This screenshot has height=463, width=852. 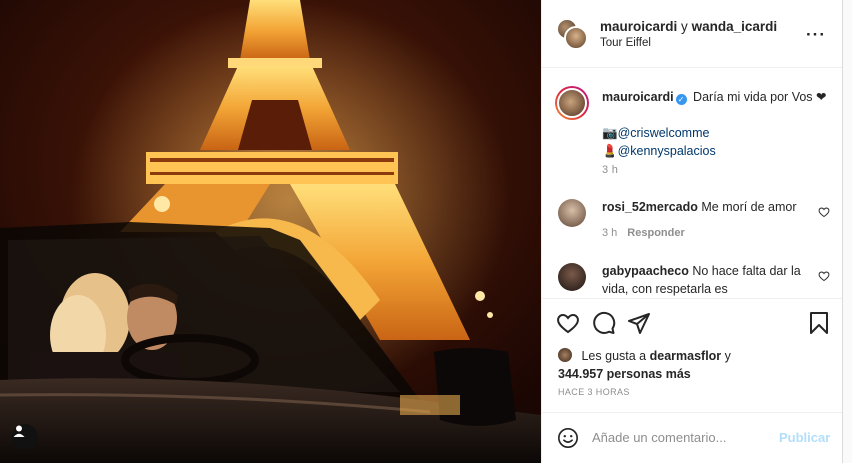 I want to click on add-comment-bar: Publicar, so click(x=692, y=437).